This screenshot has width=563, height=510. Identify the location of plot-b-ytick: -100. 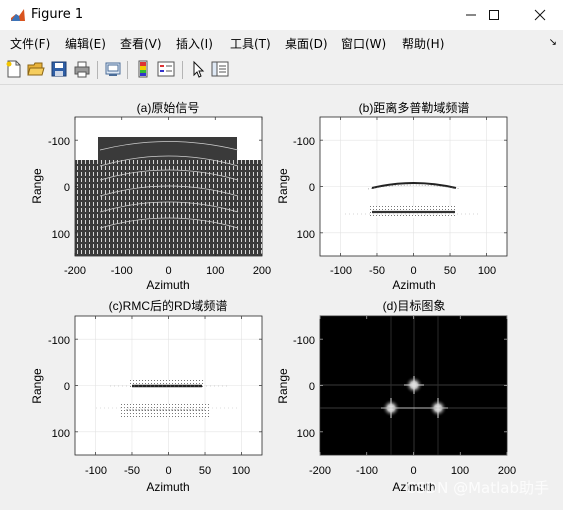
(304, 142).